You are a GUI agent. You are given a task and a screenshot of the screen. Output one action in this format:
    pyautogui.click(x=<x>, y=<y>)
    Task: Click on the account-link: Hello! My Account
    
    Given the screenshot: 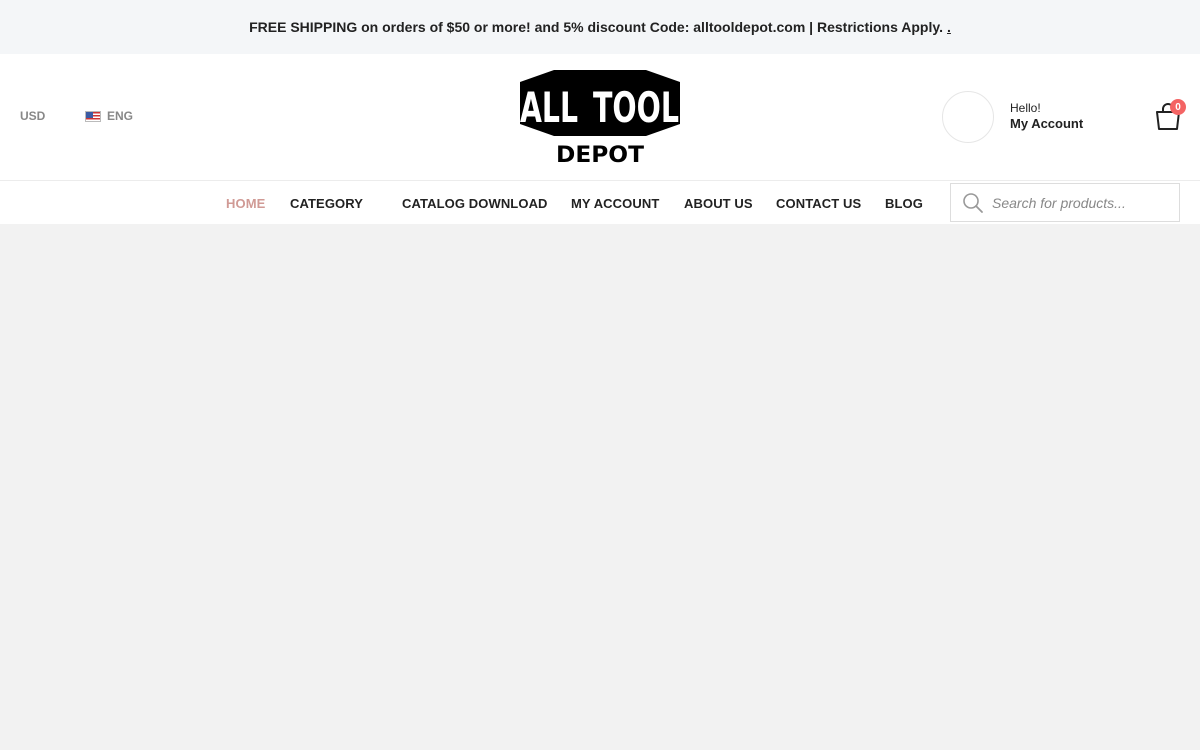 What is the action you would take?
    pyautogui.click(x=1046, y=117)
    